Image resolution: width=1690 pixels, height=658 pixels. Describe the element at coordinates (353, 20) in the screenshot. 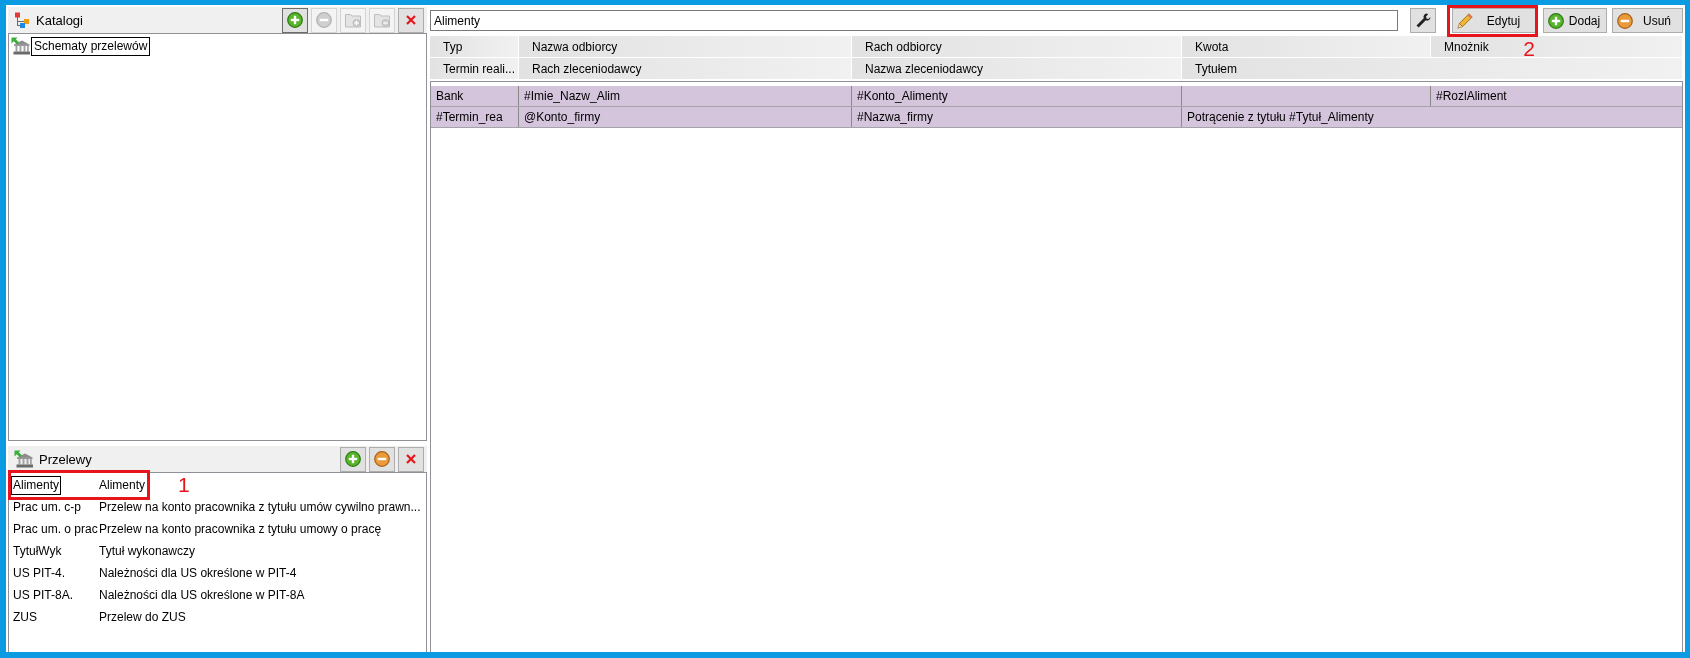

I see `folder-plus-icon` at that location.